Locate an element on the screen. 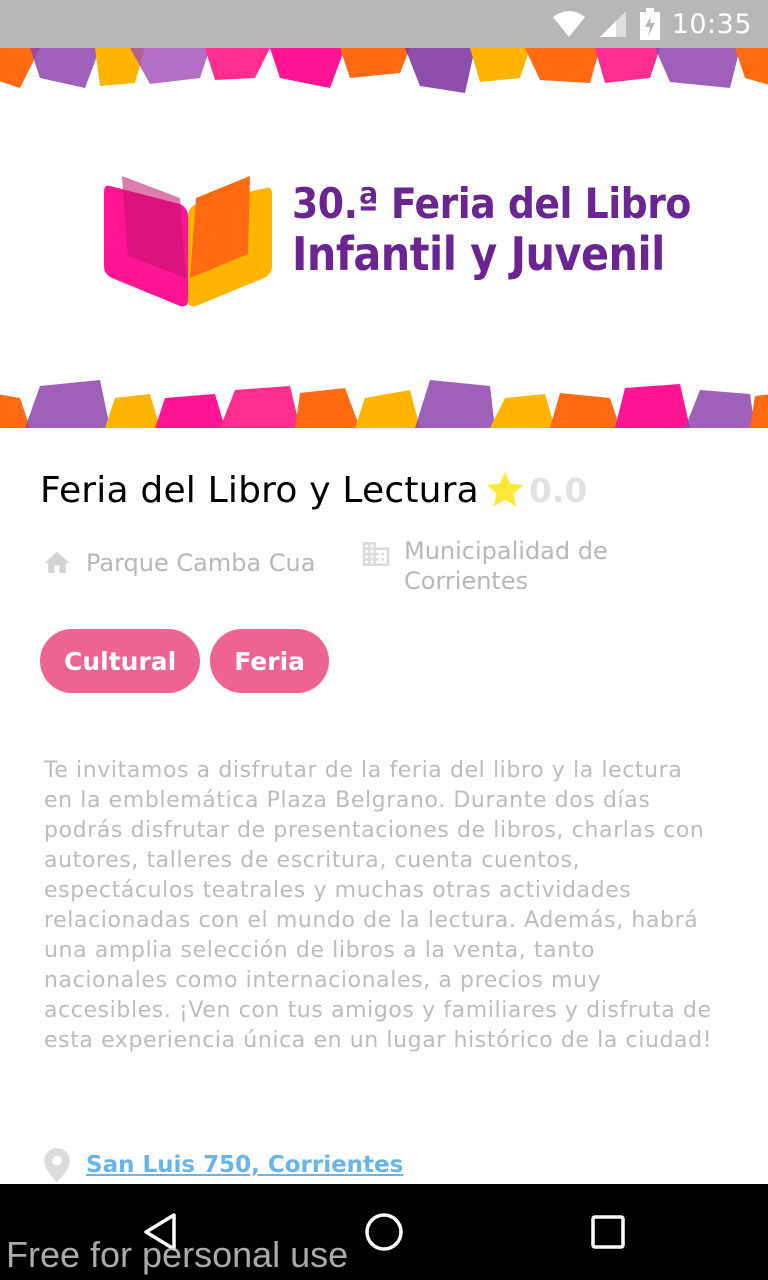 The height and width of the screenshot is (1280, 768). tag-cultural: Cultural is located at coordinates (120, 661).